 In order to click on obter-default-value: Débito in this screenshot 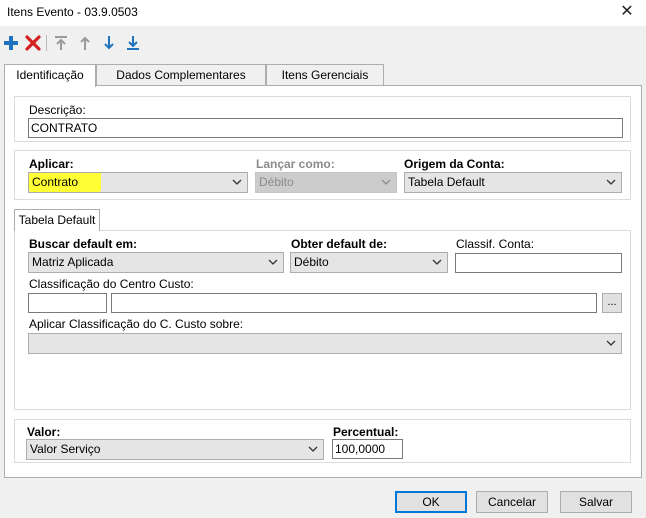, I will do `click(311, 262)`.